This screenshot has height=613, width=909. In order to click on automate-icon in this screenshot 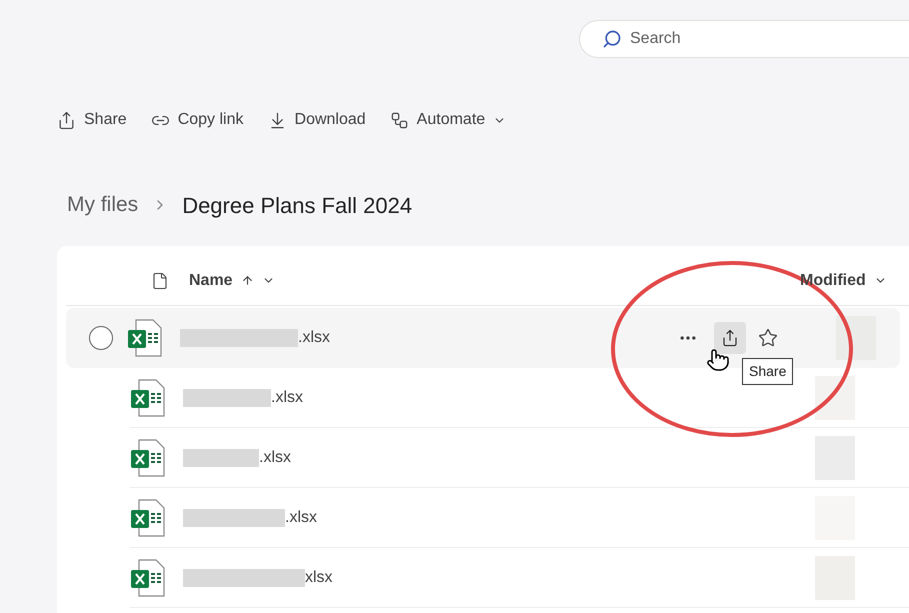, I will do `click(399, 120)`.